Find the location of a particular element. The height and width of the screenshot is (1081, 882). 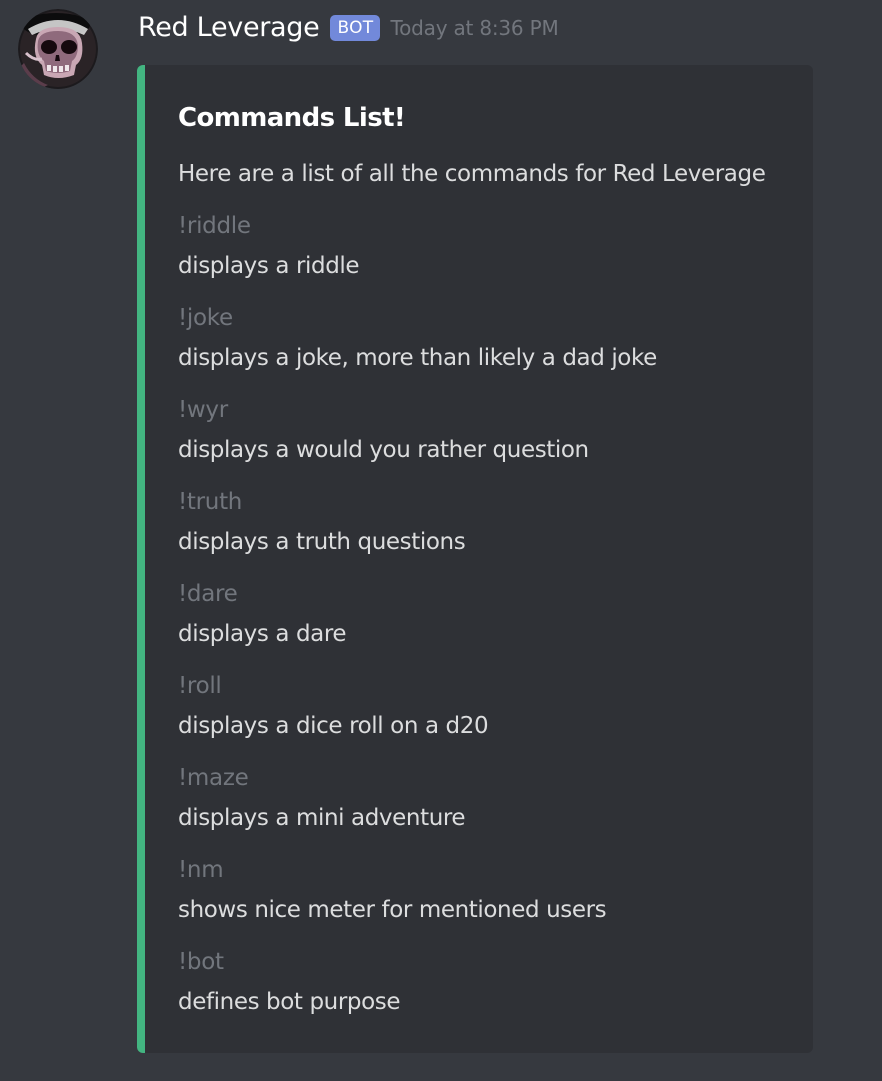

field-name: !riddle is located at coordinates (214, 226).